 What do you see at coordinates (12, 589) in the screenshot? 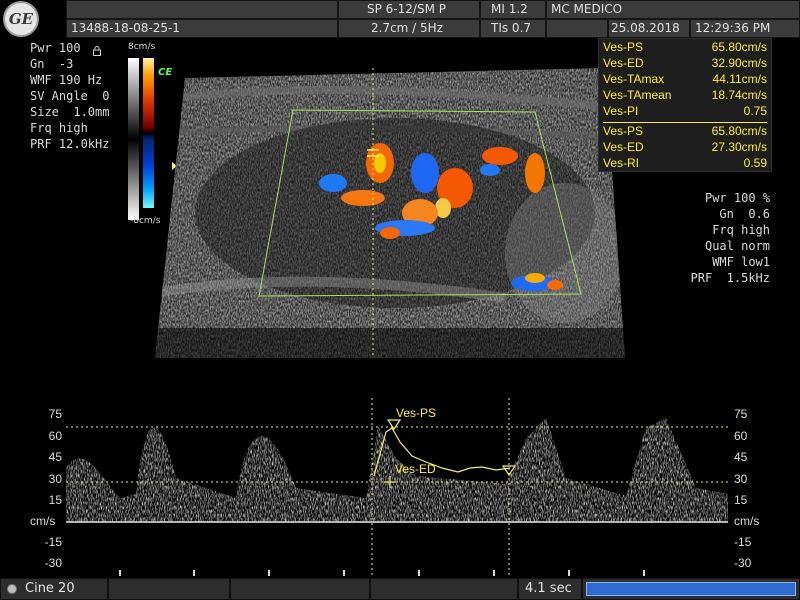
I see `cine-icon` at bounding box center [12, 589].